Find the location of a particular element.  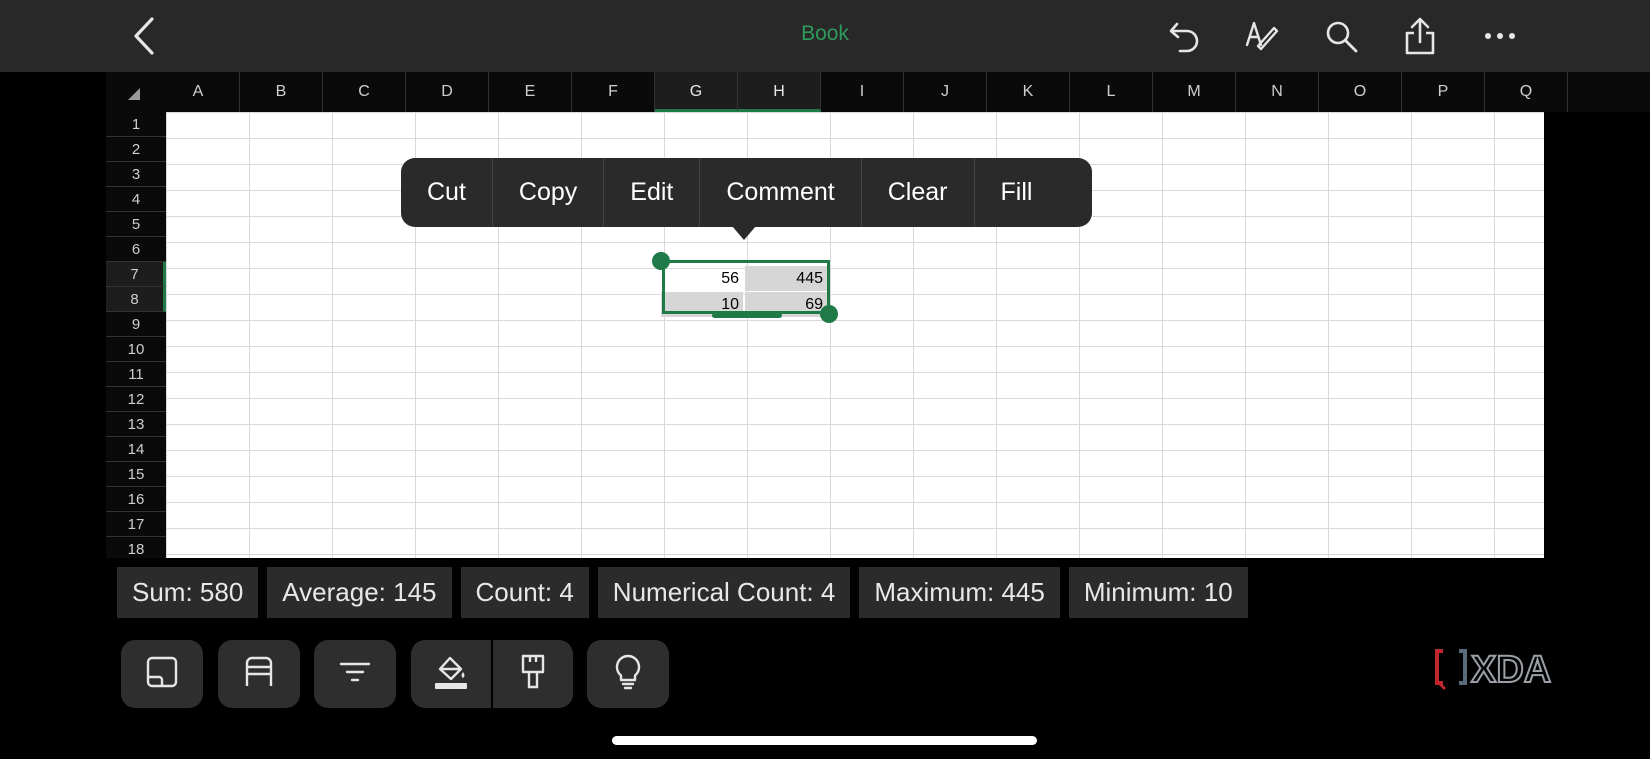

row-header-18: 18 is located at coordinates (136, 547).